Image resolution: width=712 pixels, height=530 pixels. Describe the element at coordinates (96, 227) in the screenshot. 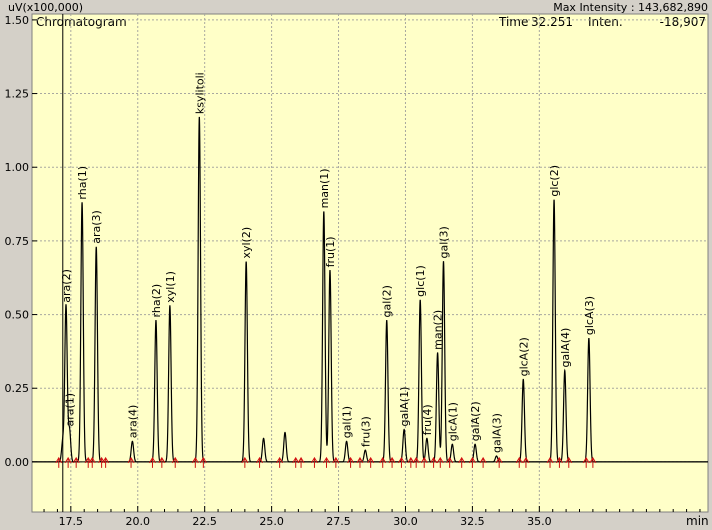

I see `peak-label: ara(3)` at that location.